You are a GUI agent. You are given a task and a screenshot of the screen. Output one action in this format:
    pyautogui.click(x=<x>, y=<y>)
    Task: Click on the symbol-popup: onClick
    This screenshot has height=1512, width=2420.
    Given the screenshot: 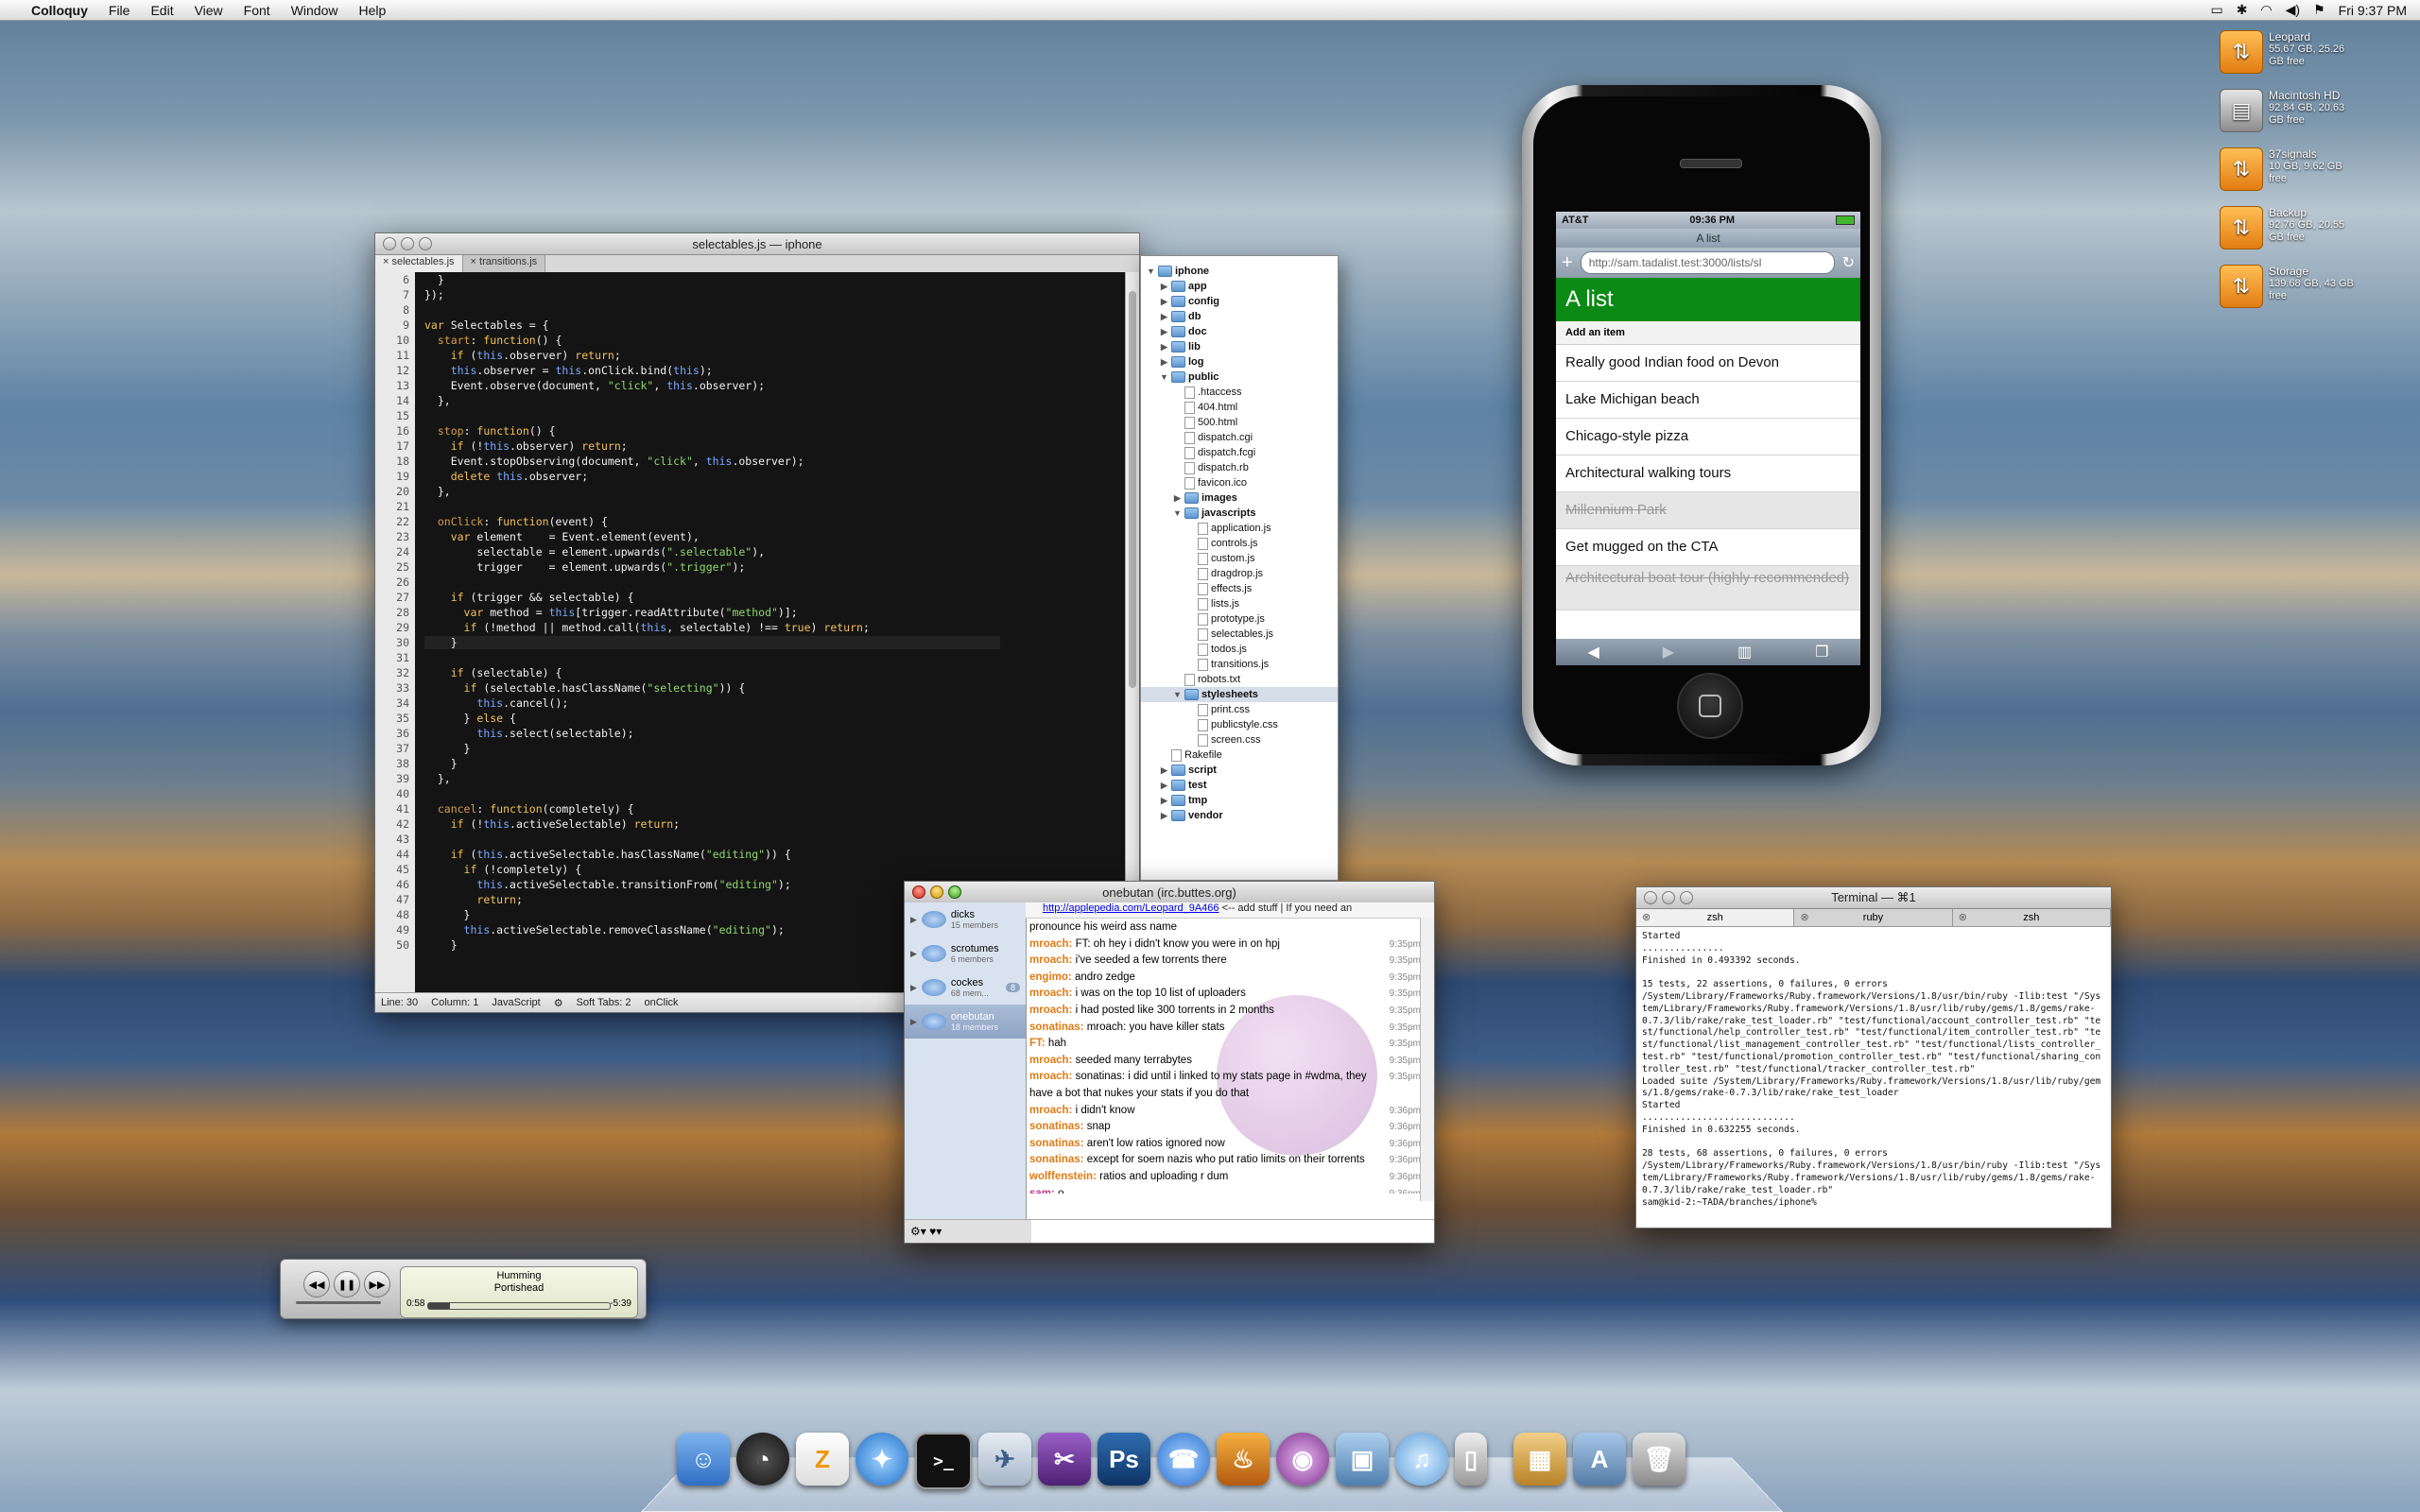 What is the action you would take?
    pyautogui.click(x=661, y=1002)
    